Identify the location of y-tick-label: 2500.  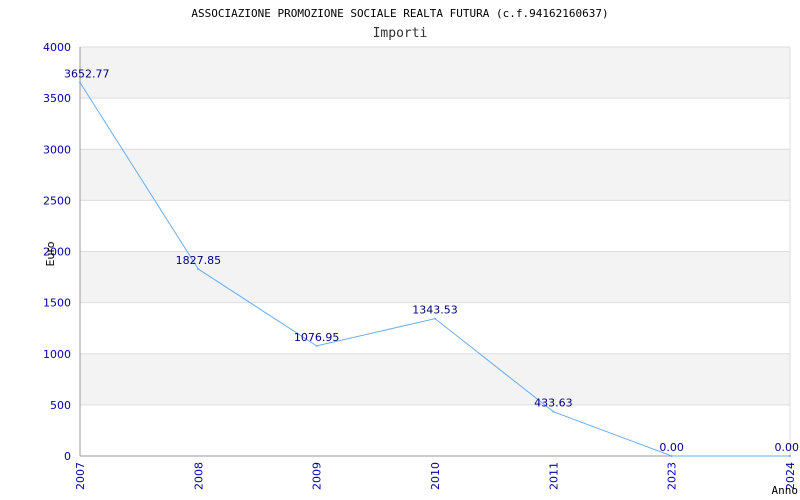
(57, 200).